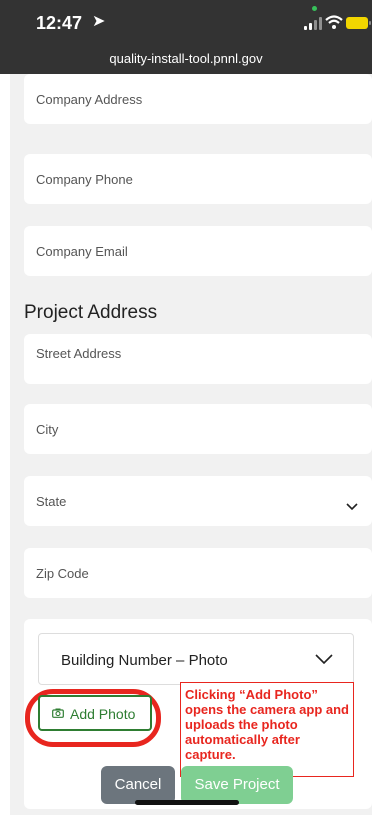 The height and width of the screenshot is (815, 372). I want to click on company-phone-field: Company Phone, so click(198, 179).